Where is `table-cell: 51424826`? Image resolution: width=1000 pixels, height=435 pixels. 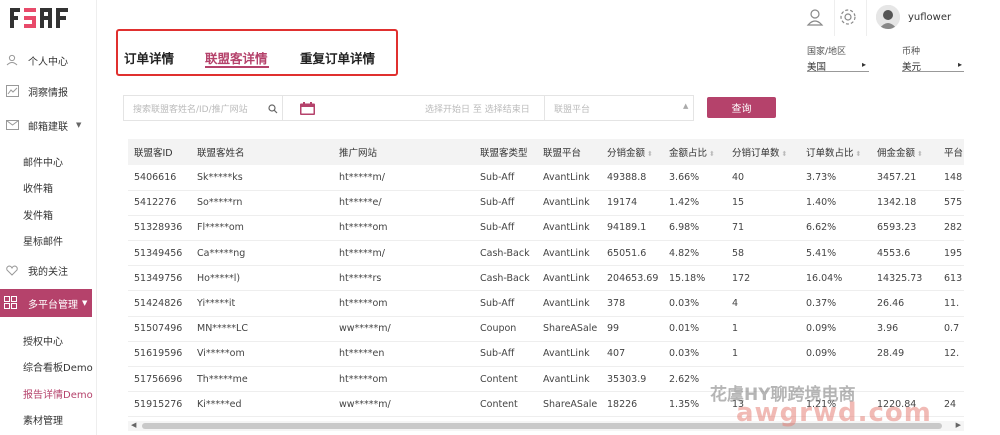 table-cell: 51424826 is located at coordinates (159, 303).